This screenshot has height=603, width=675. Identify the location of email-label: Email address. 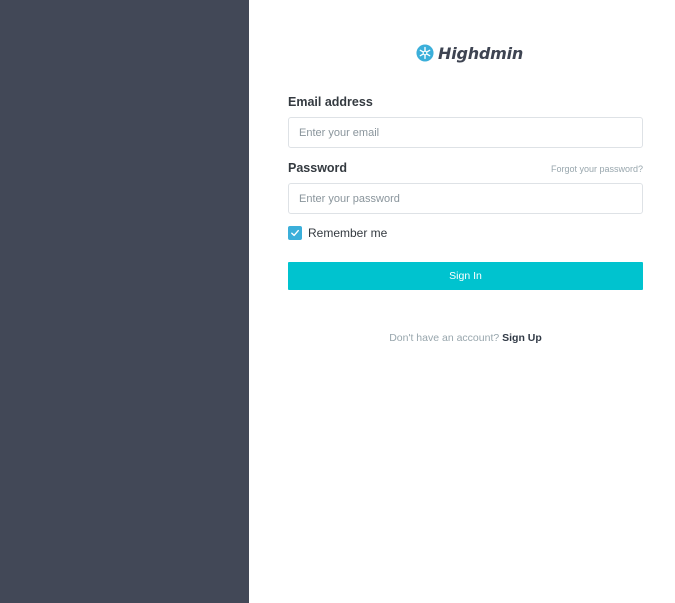
(330, 102).